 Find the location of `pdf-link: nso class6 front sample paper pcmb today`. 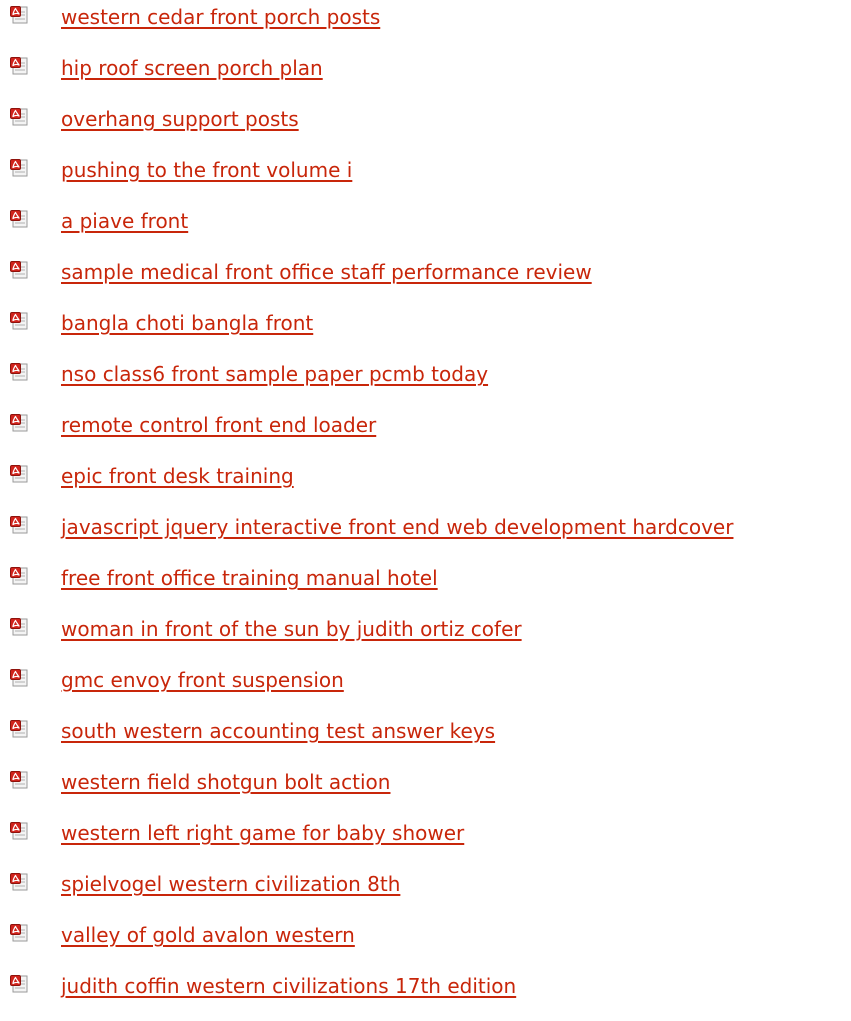

pdf-link: nso class6 front sample paper pcmb today is located at coordinates (274, 374).